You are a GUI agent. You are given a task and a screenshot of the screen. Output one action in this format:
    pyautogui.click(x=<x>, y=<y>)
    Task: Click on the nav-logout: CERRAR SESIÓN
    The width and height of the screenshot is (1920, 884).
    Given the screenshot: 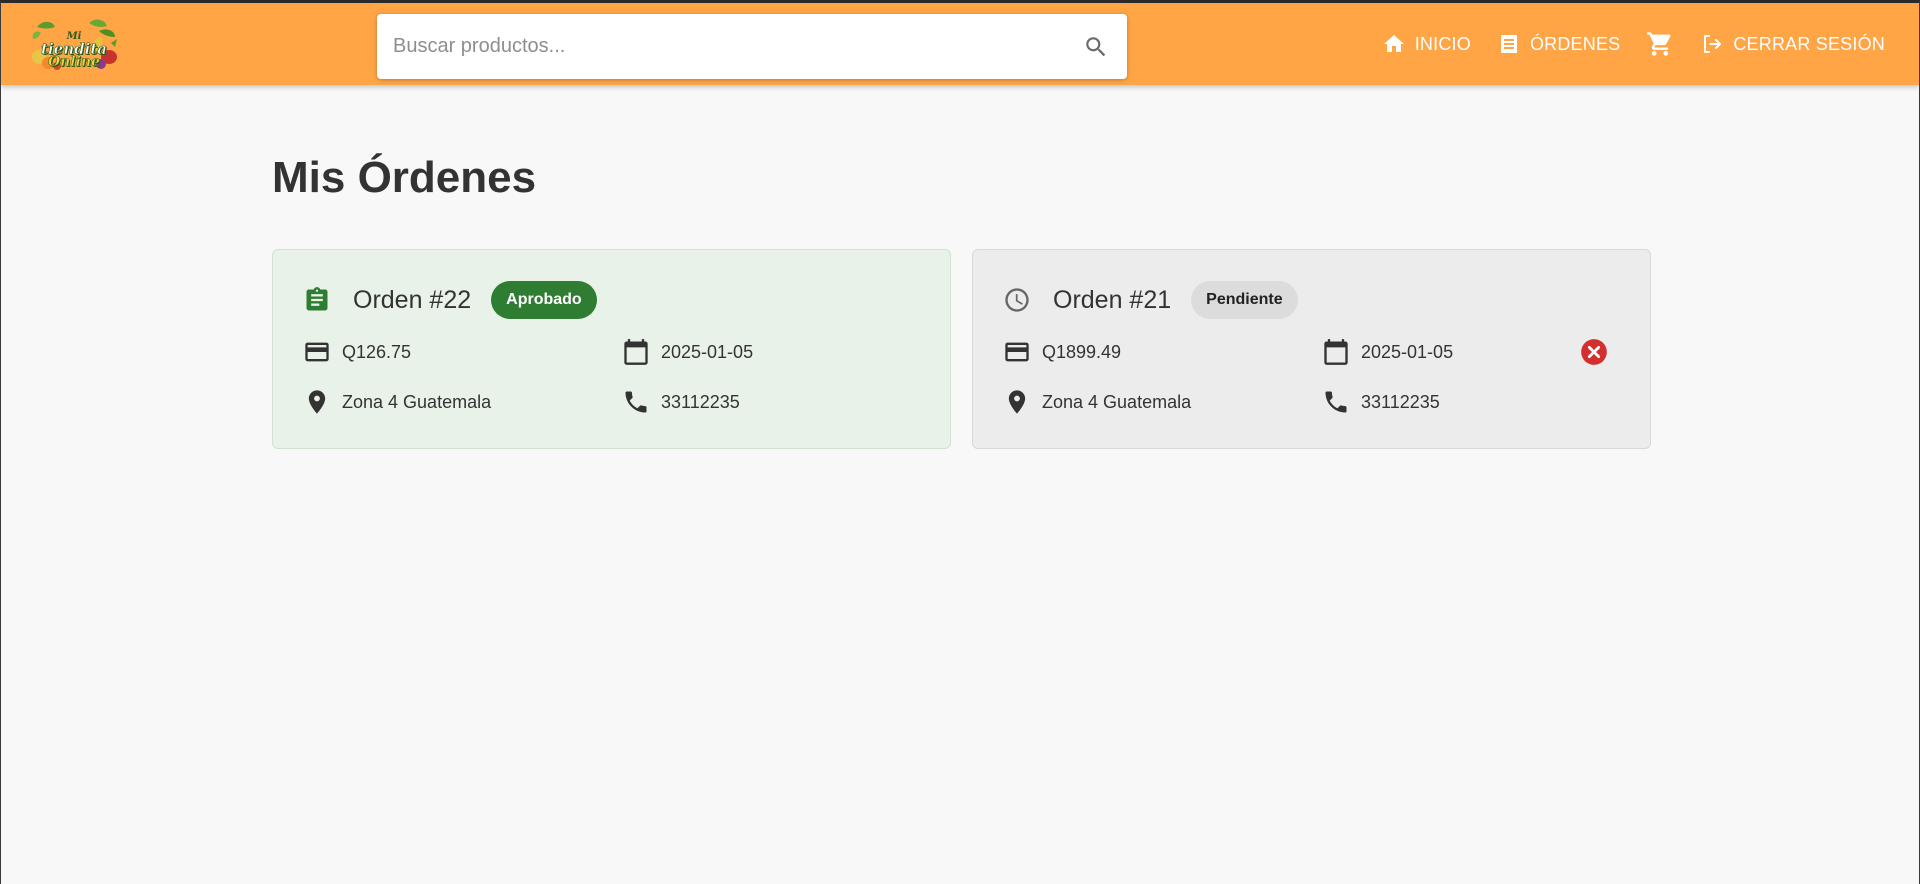 What is the action you would take?
    pyautogui.click(x=1792, y=44)
    